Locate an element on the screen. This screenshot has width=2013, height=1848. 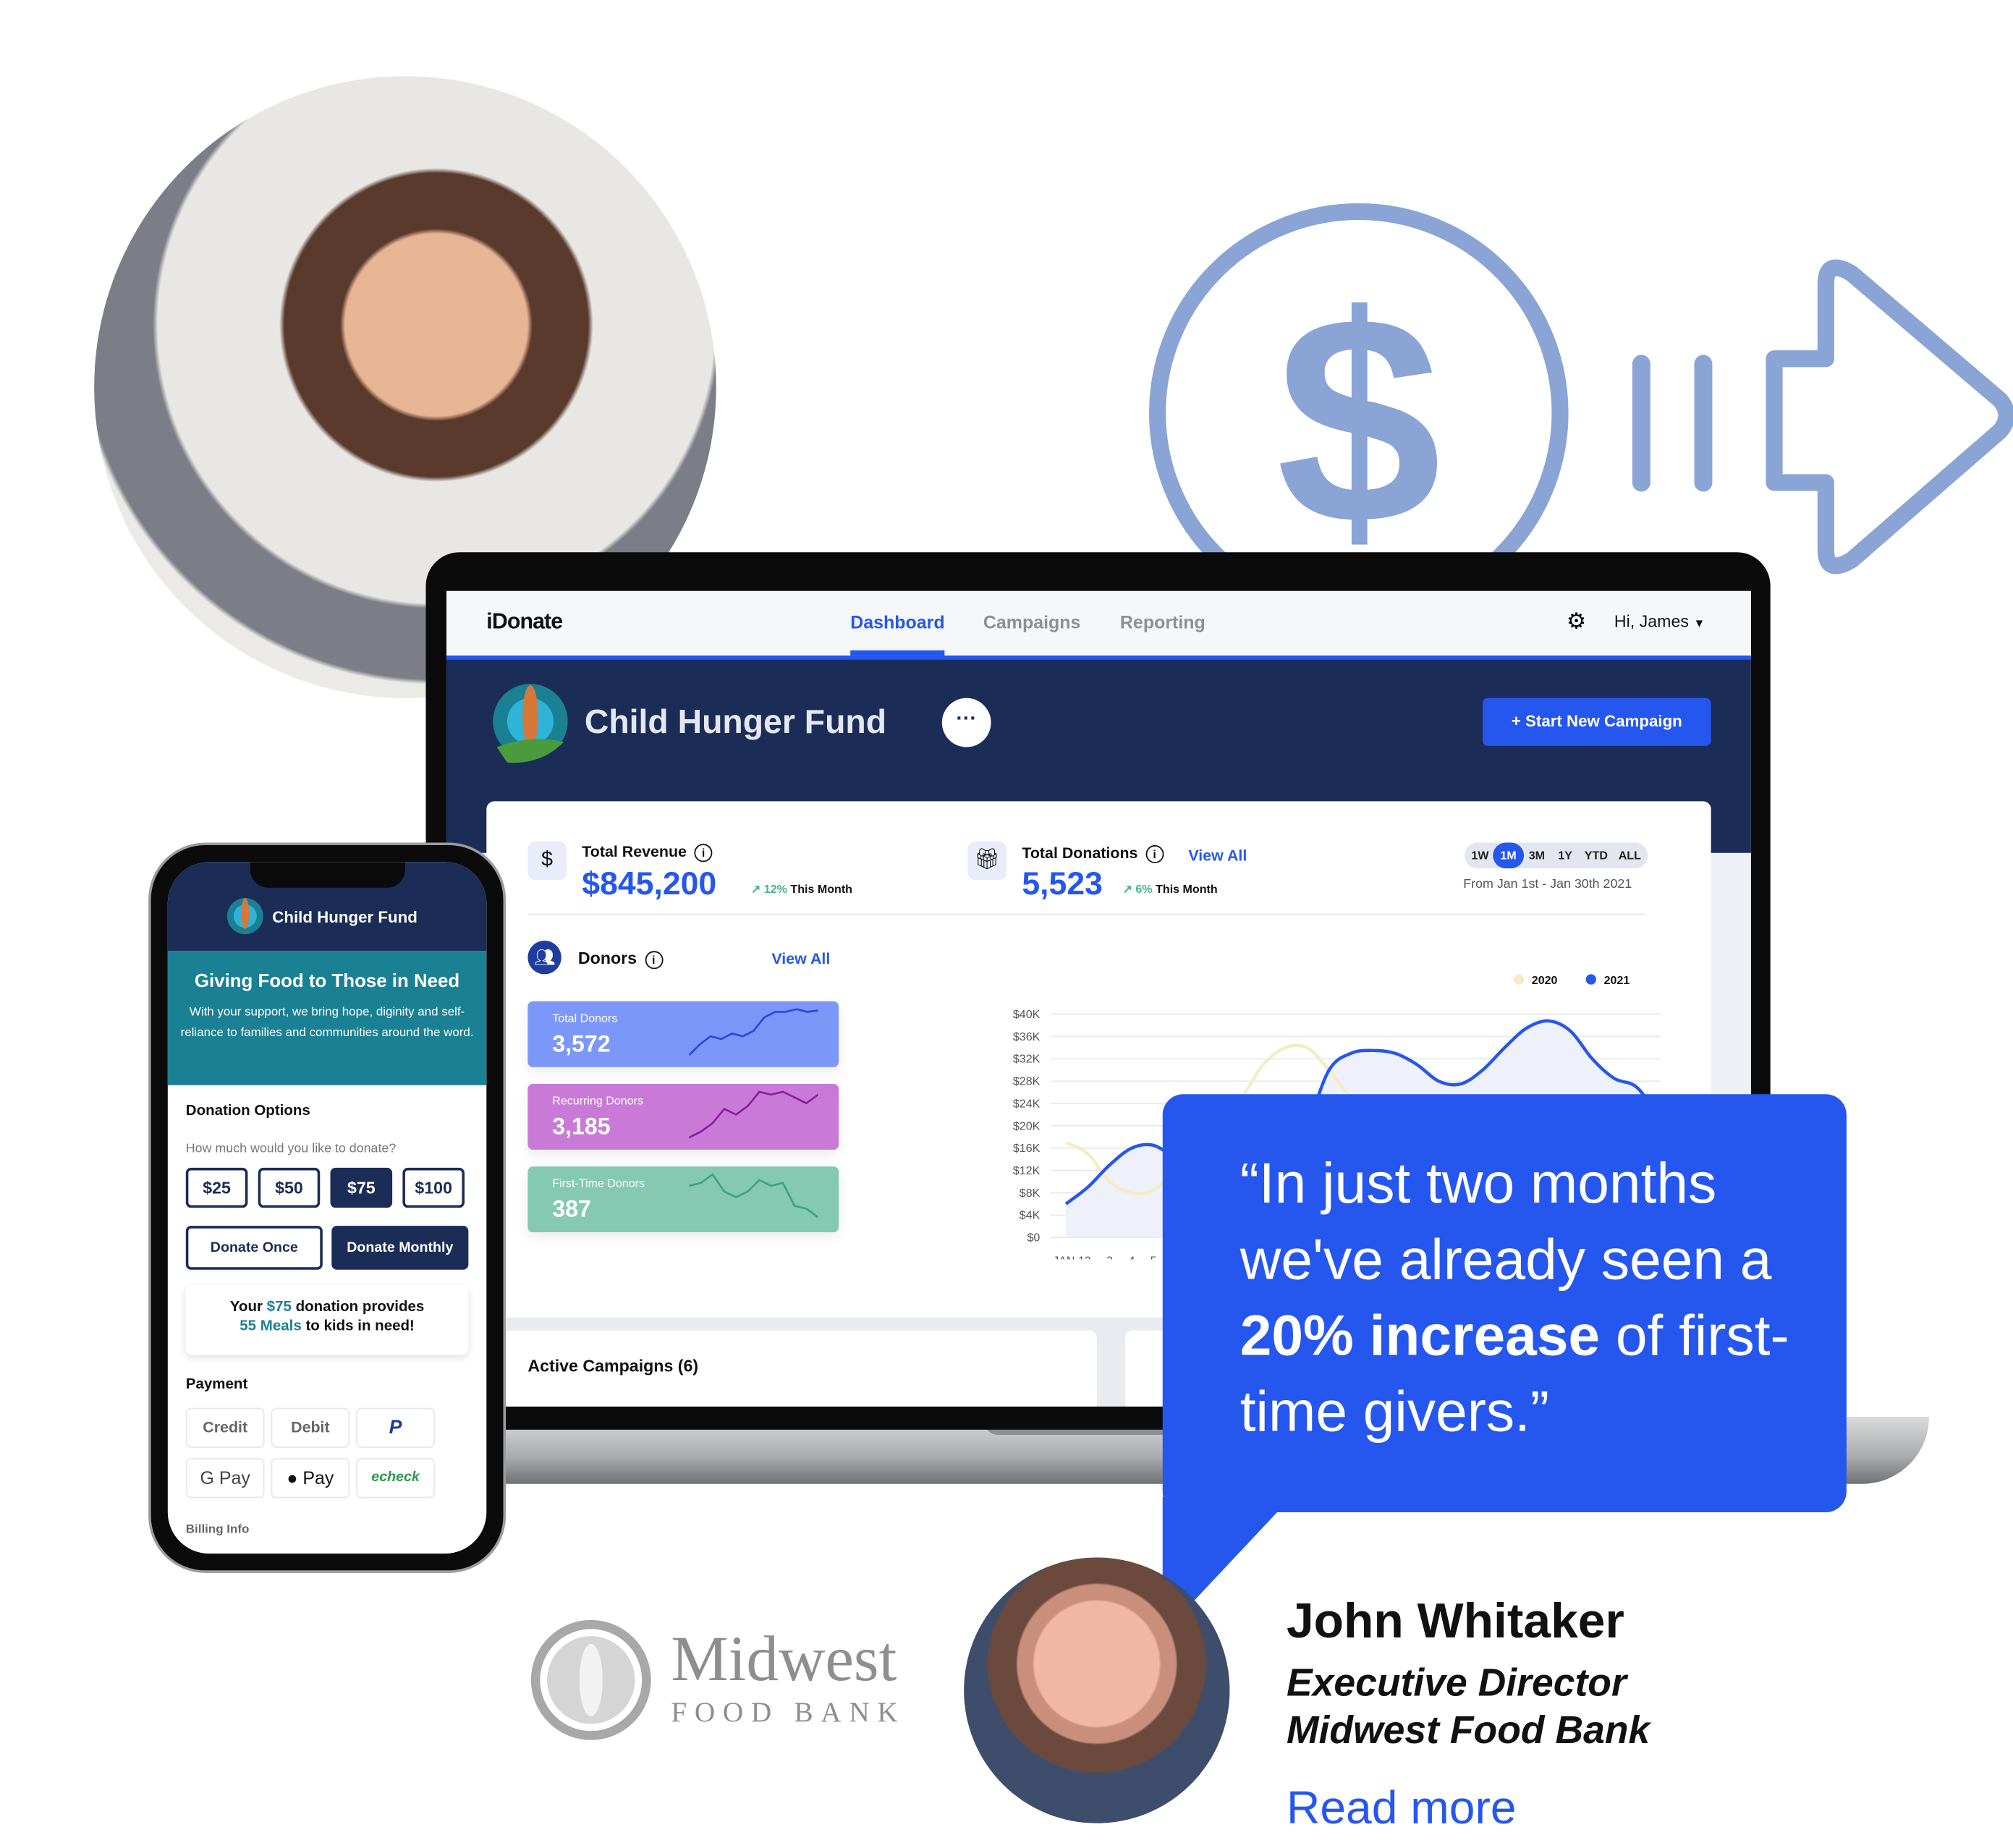
sparkline is located at coordinates (754, 1198).